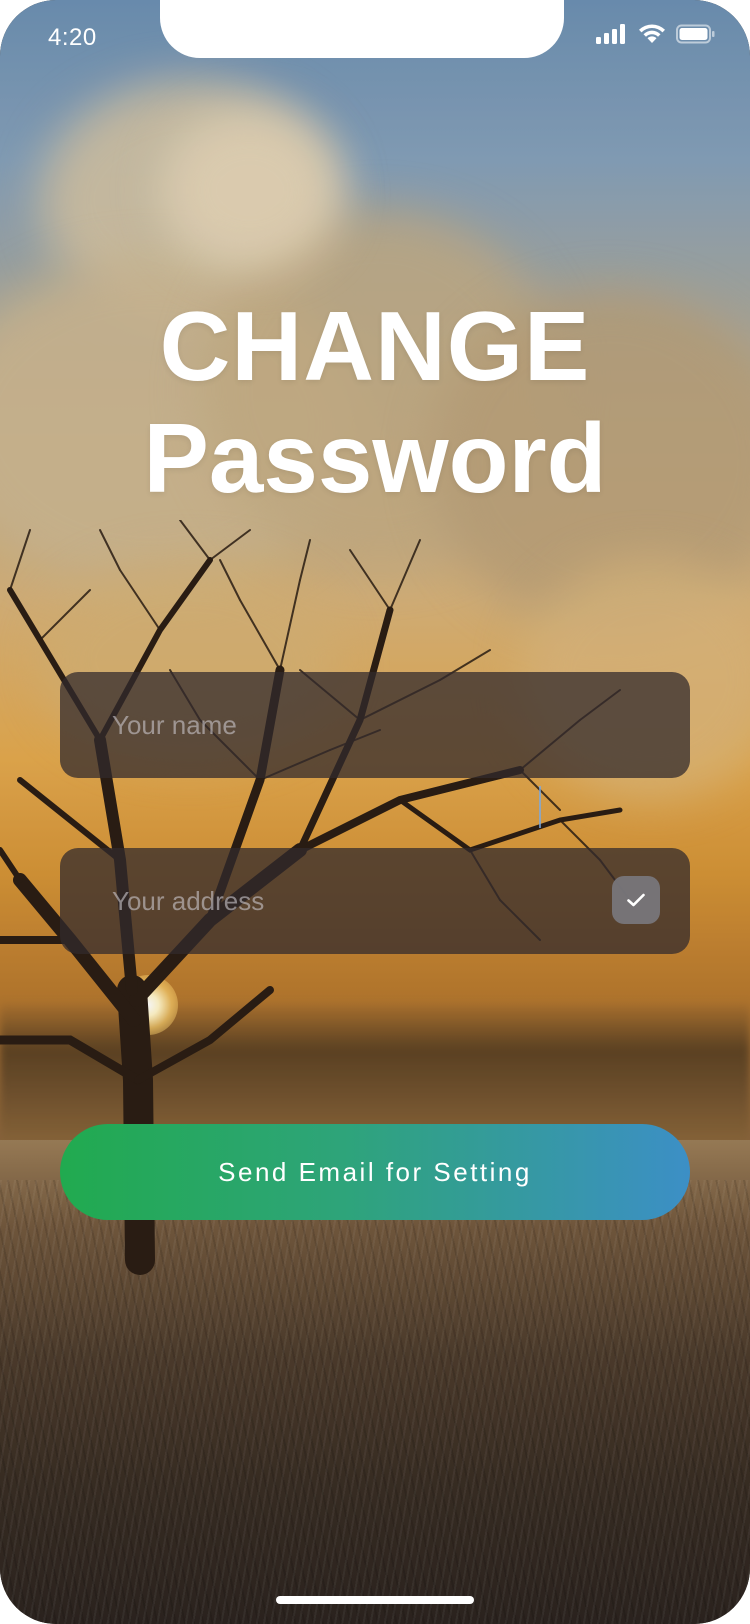 The width and height of the screenshot is (750, 1624). I want to click on device-notch, so click(362, 29).